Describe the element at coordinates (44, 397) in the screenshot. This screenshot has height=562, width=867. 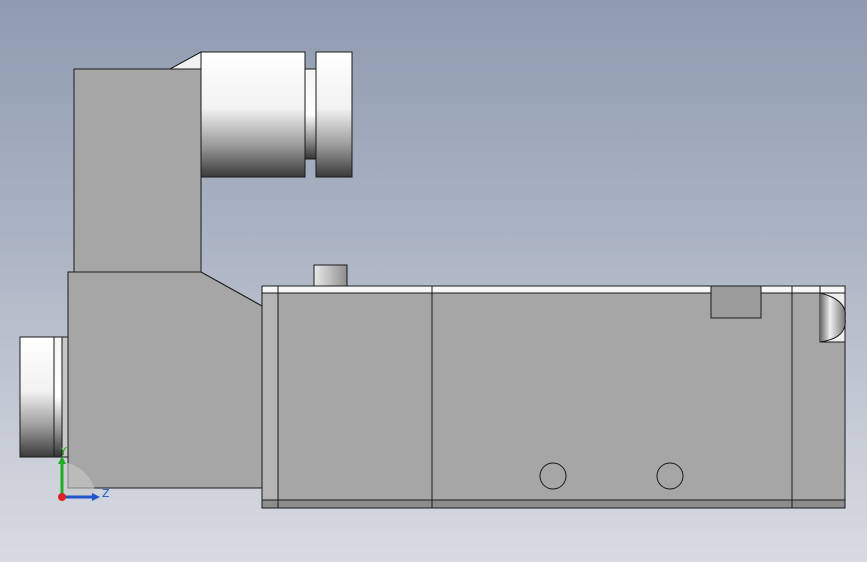
I see `manual-override-knob` at that location.